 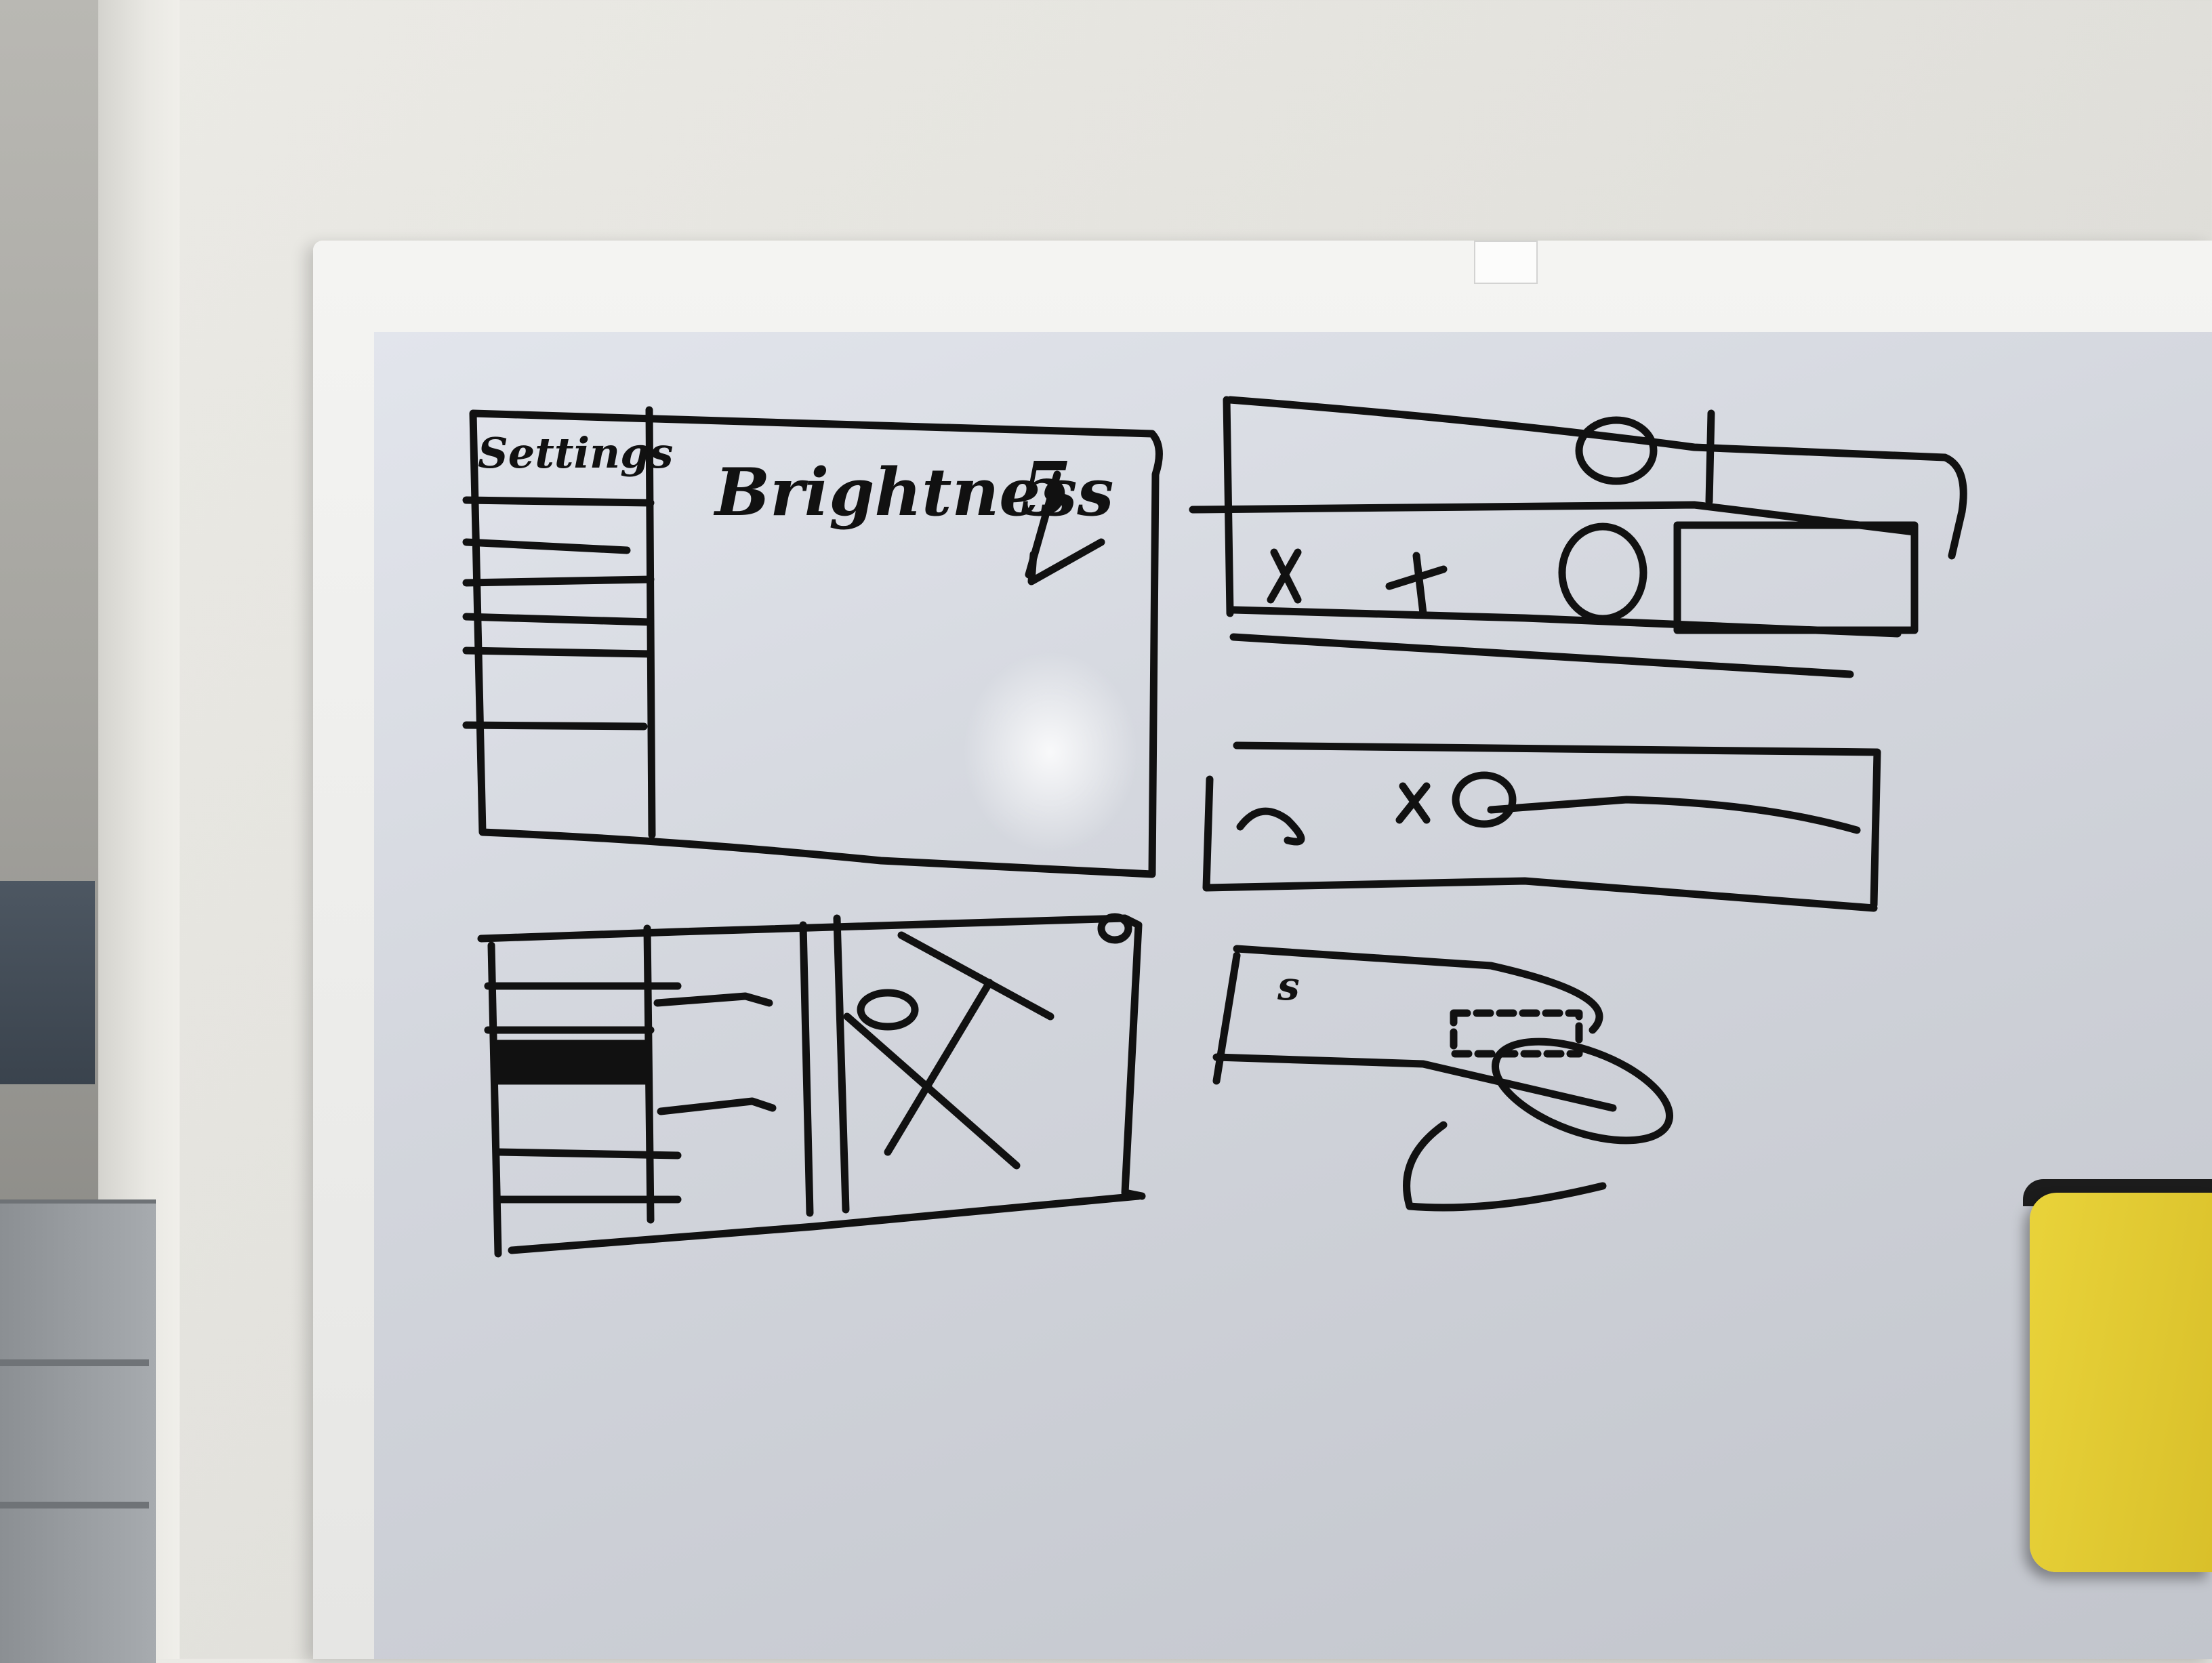 I want to click on pill-button, so click(x=1582, y=1091).